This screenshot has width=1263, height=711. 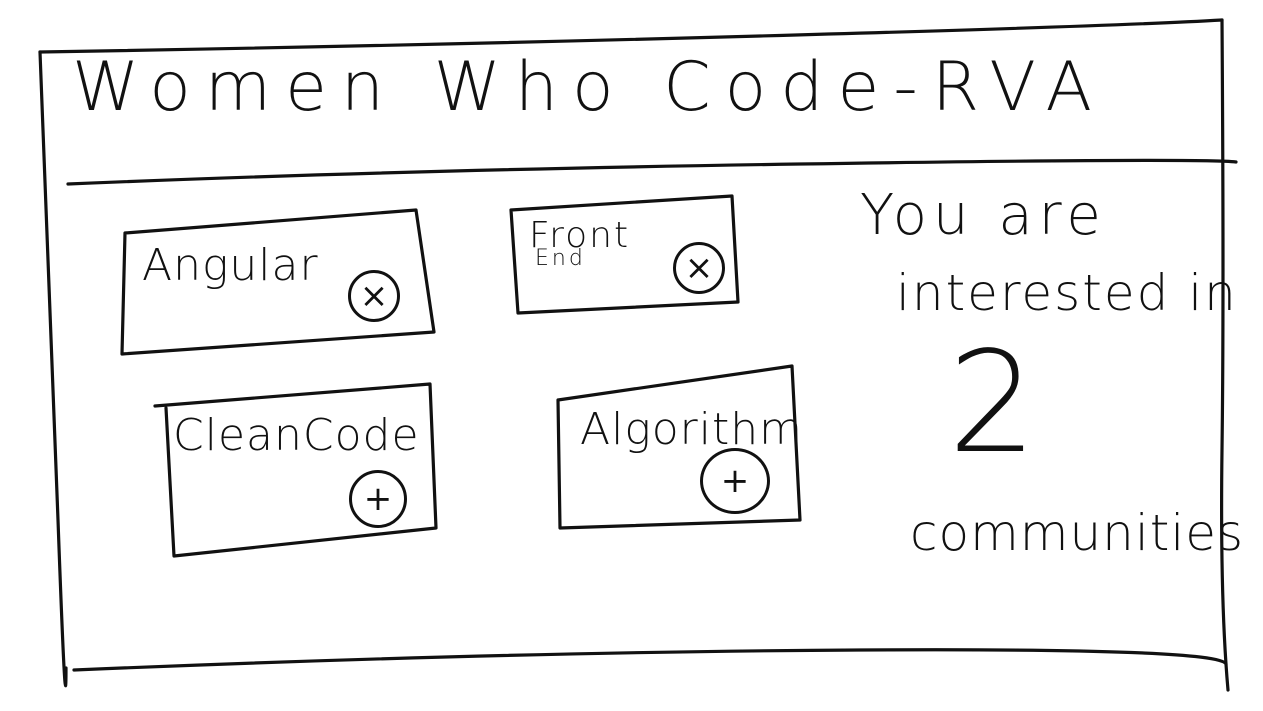 I want to click on summary-line3: communities, so click(x=1077, y=533).